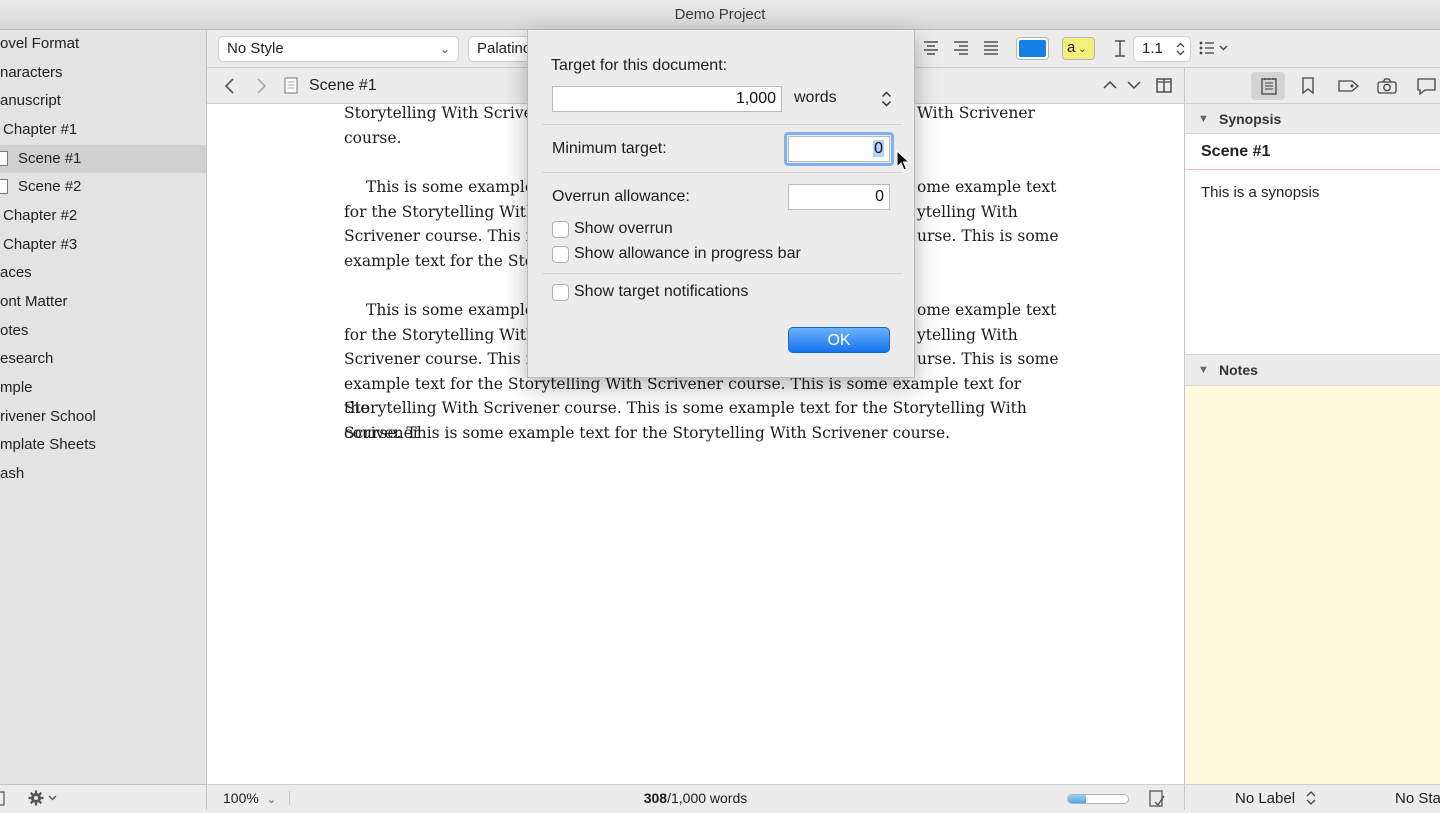 The image size is (1440, 813). What do you see at coordinates (931, 48) in the screenshot?
I see `align-center-icon` at bounding box center [931, 48].